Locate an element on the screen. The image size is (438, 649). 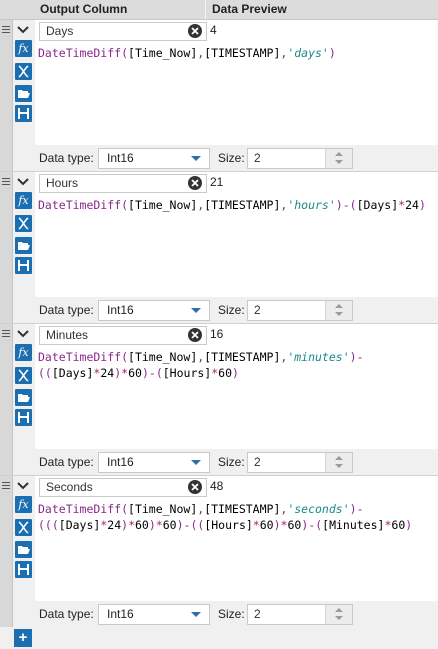
formula-token: * is located at coordinates (159, 525).